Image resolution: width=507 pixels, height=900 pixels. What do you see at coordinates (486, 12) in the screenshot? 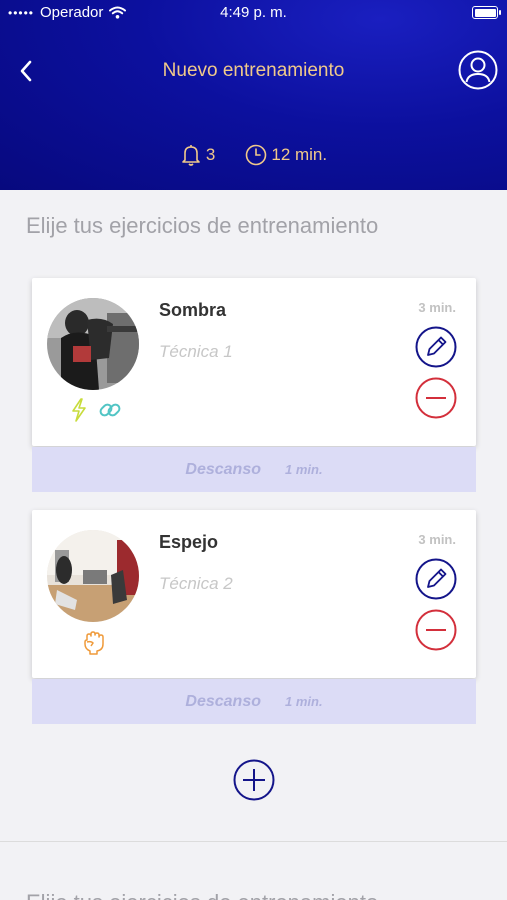
I see `battery-icon` at bounding box center [486, 12].